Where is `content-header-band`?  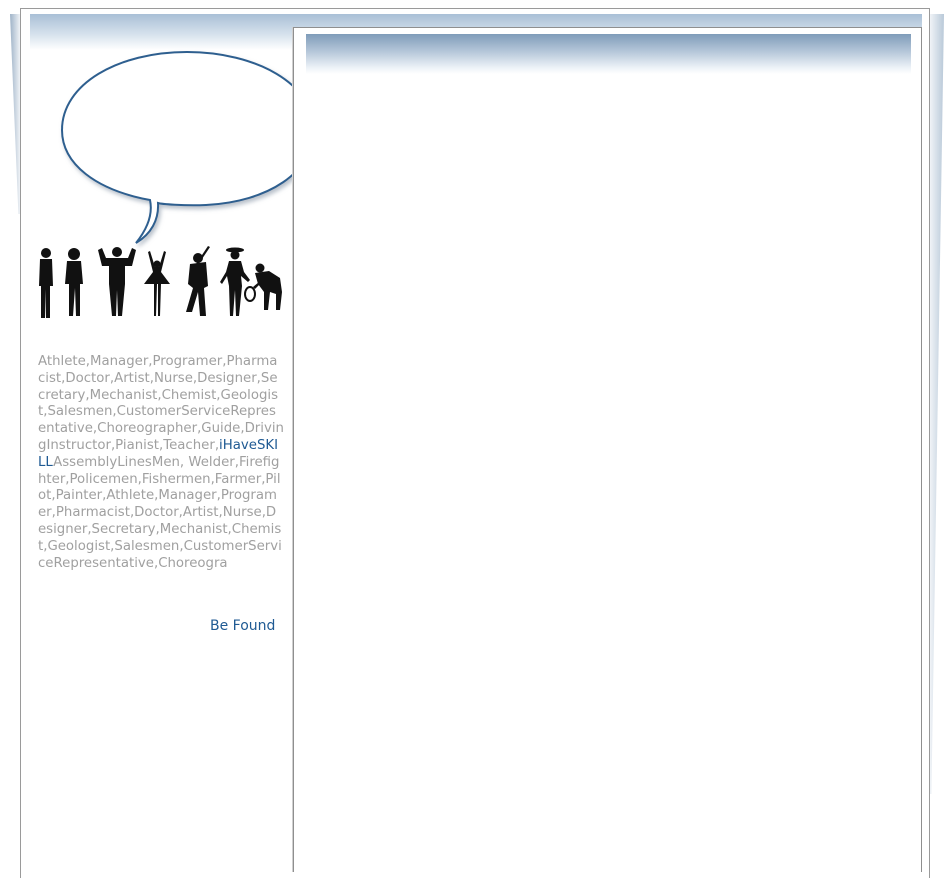
content-header-band is located at coordinates (608, 54).